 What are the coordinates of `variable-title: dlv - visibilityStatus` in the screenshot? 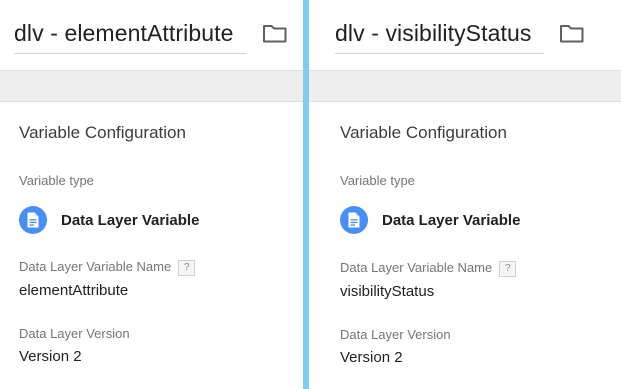 It's located at (439, 33).